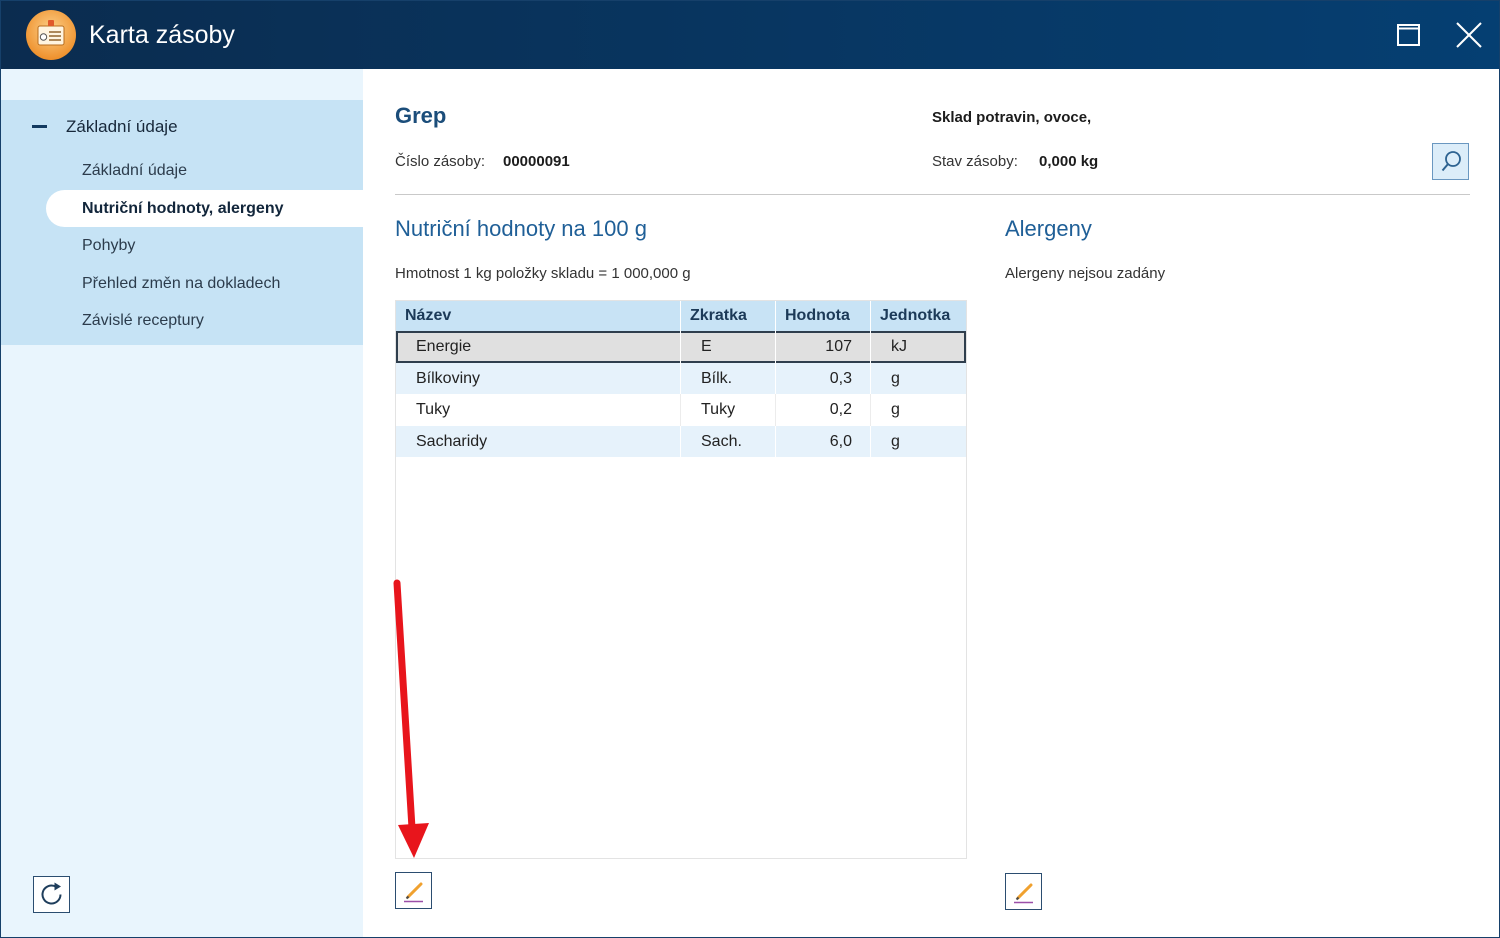  I want to click on nav-group-header: Základní údaje, so click(181, 126).